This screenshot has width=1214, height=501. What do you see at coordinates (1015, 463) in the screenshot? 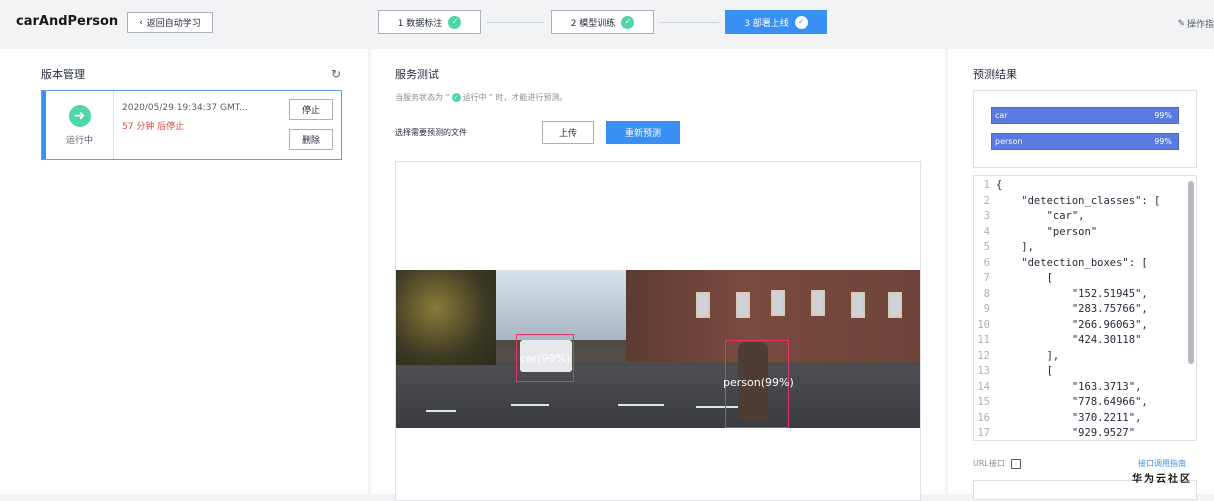
I see `copy-icon` at bounding box center [1015, 463].